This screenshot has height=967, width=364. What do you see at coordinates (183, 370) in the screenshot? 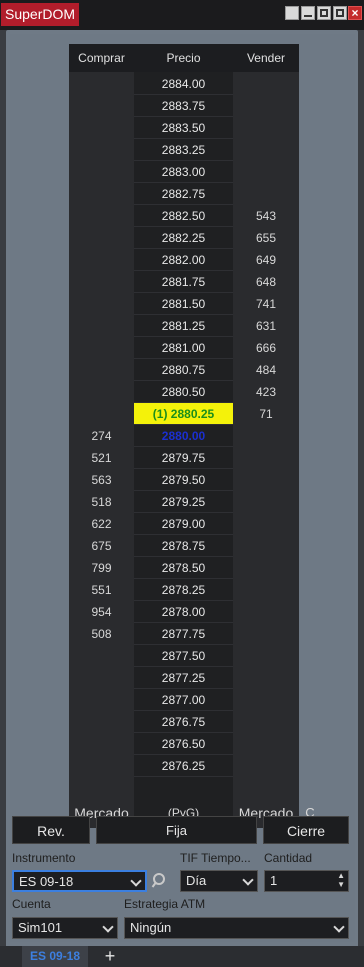
I see `price-cell: 2880.75` at bounding box center [183, 370].